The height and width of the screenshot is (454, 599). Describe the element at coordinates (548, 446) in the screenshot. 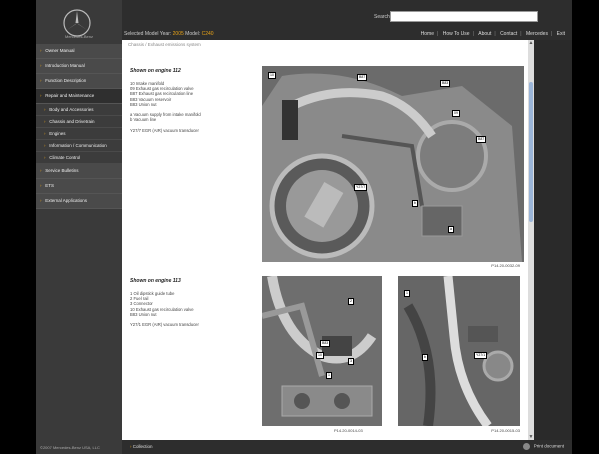

I see `print-label: Print document` at that location.